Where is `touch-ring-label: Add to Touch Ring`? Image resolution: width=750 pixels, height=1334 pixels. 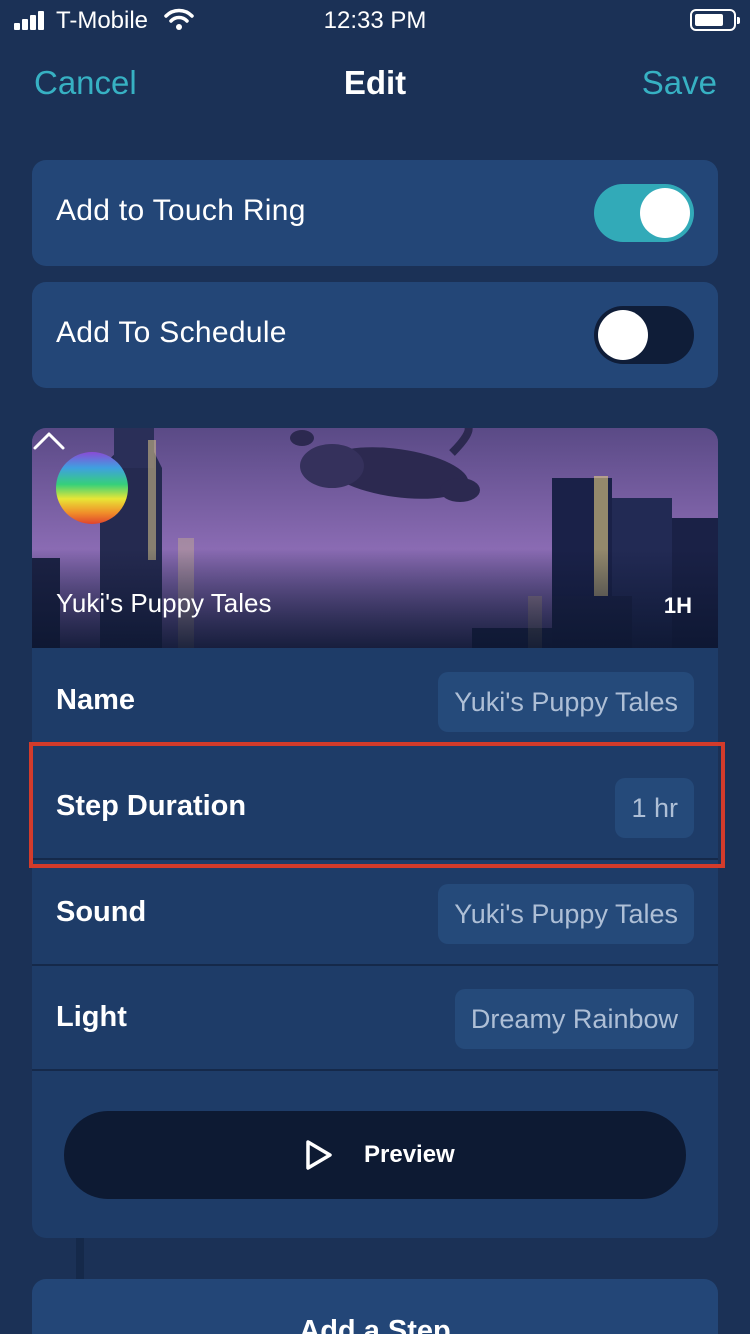
touch-ring-label: Add to Touch Ring is located at coordinates (181, 210).